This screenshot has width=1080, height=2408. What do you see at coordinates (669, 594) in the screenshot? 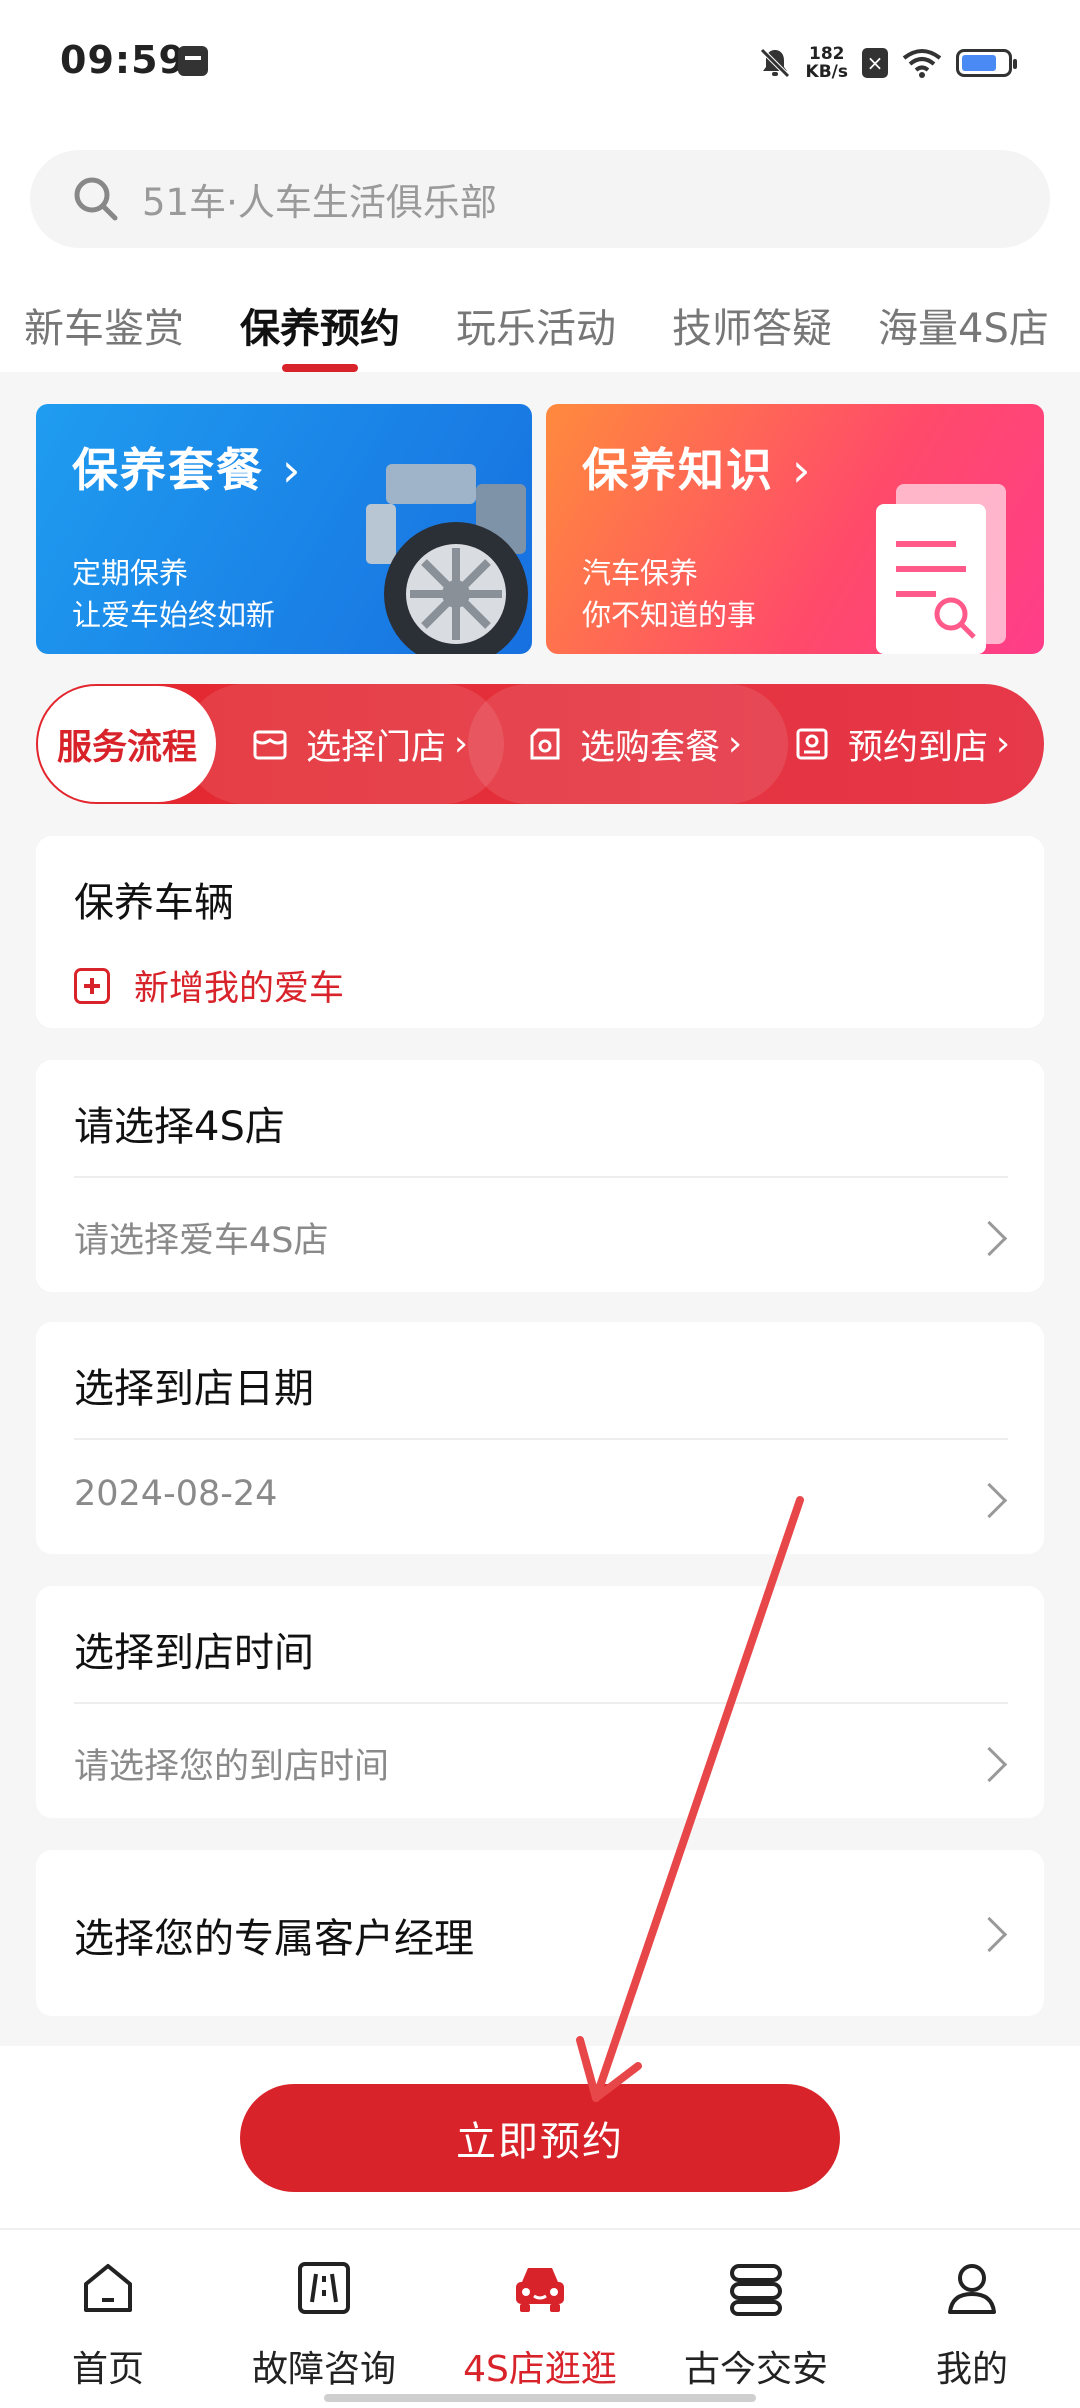
I see `banner-subtitle: 汽车保养 你不知道的事` at bounding box center [669, 594].